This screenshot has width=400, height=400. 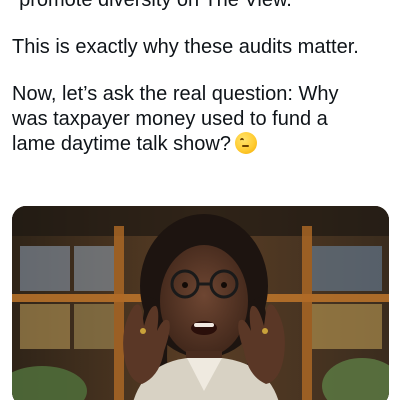 What do you see at coordinates (185, 47) in the screenshot?
I see `paragraph-audits-text: This is exactly why these audits matter.` at bounding box center [185, 47].